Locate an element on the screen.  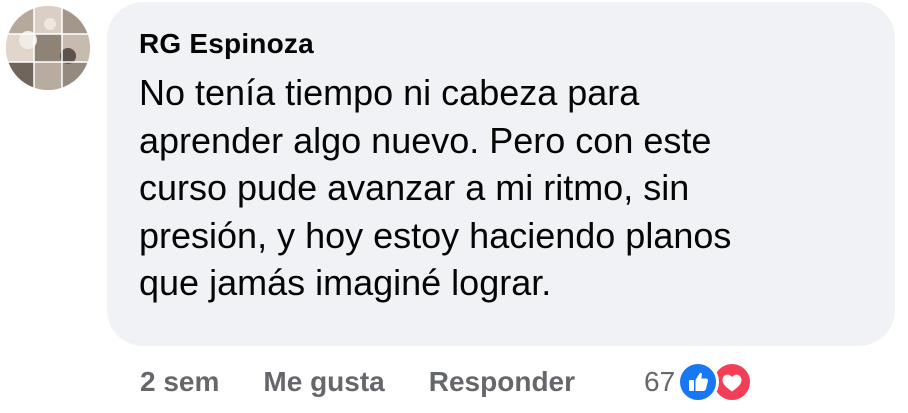
comment-timestamp: 2 sem is located at coordinates (179, 382).